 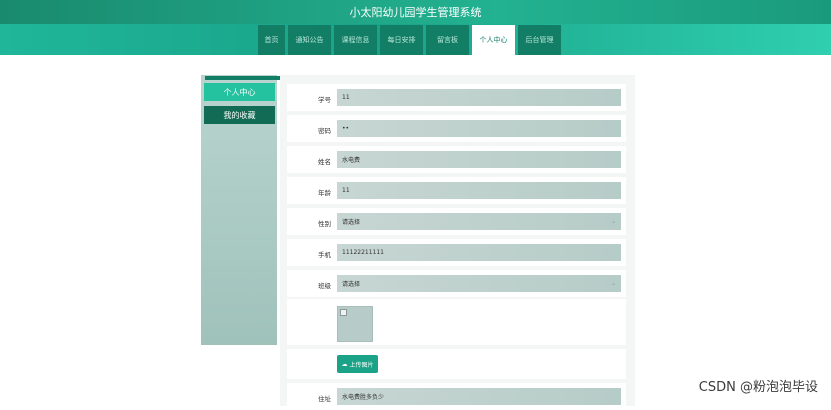 I want to click on watermark: CSDN @粉泡泡毕设, so click(x=758, y=387).